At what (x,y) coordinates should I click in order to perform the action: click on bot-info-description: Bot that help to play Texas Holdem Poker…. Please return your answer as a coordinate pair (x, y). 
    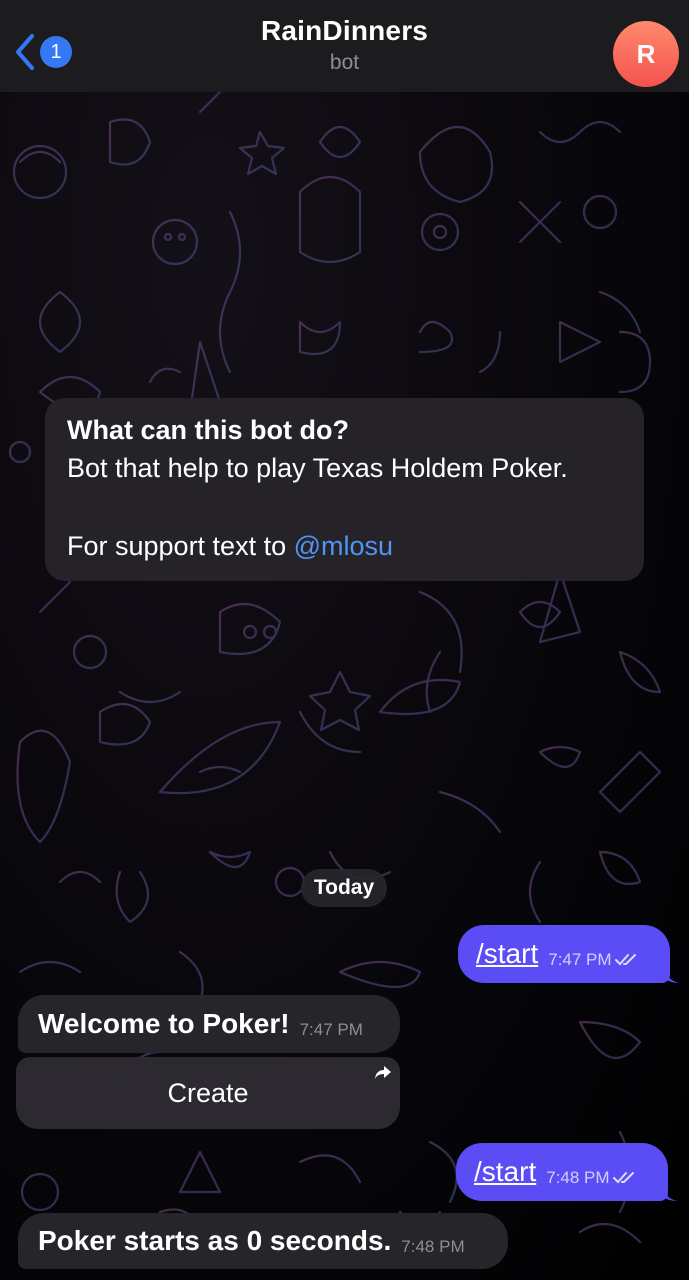
    Looking at the image, I should click on (317, 468).